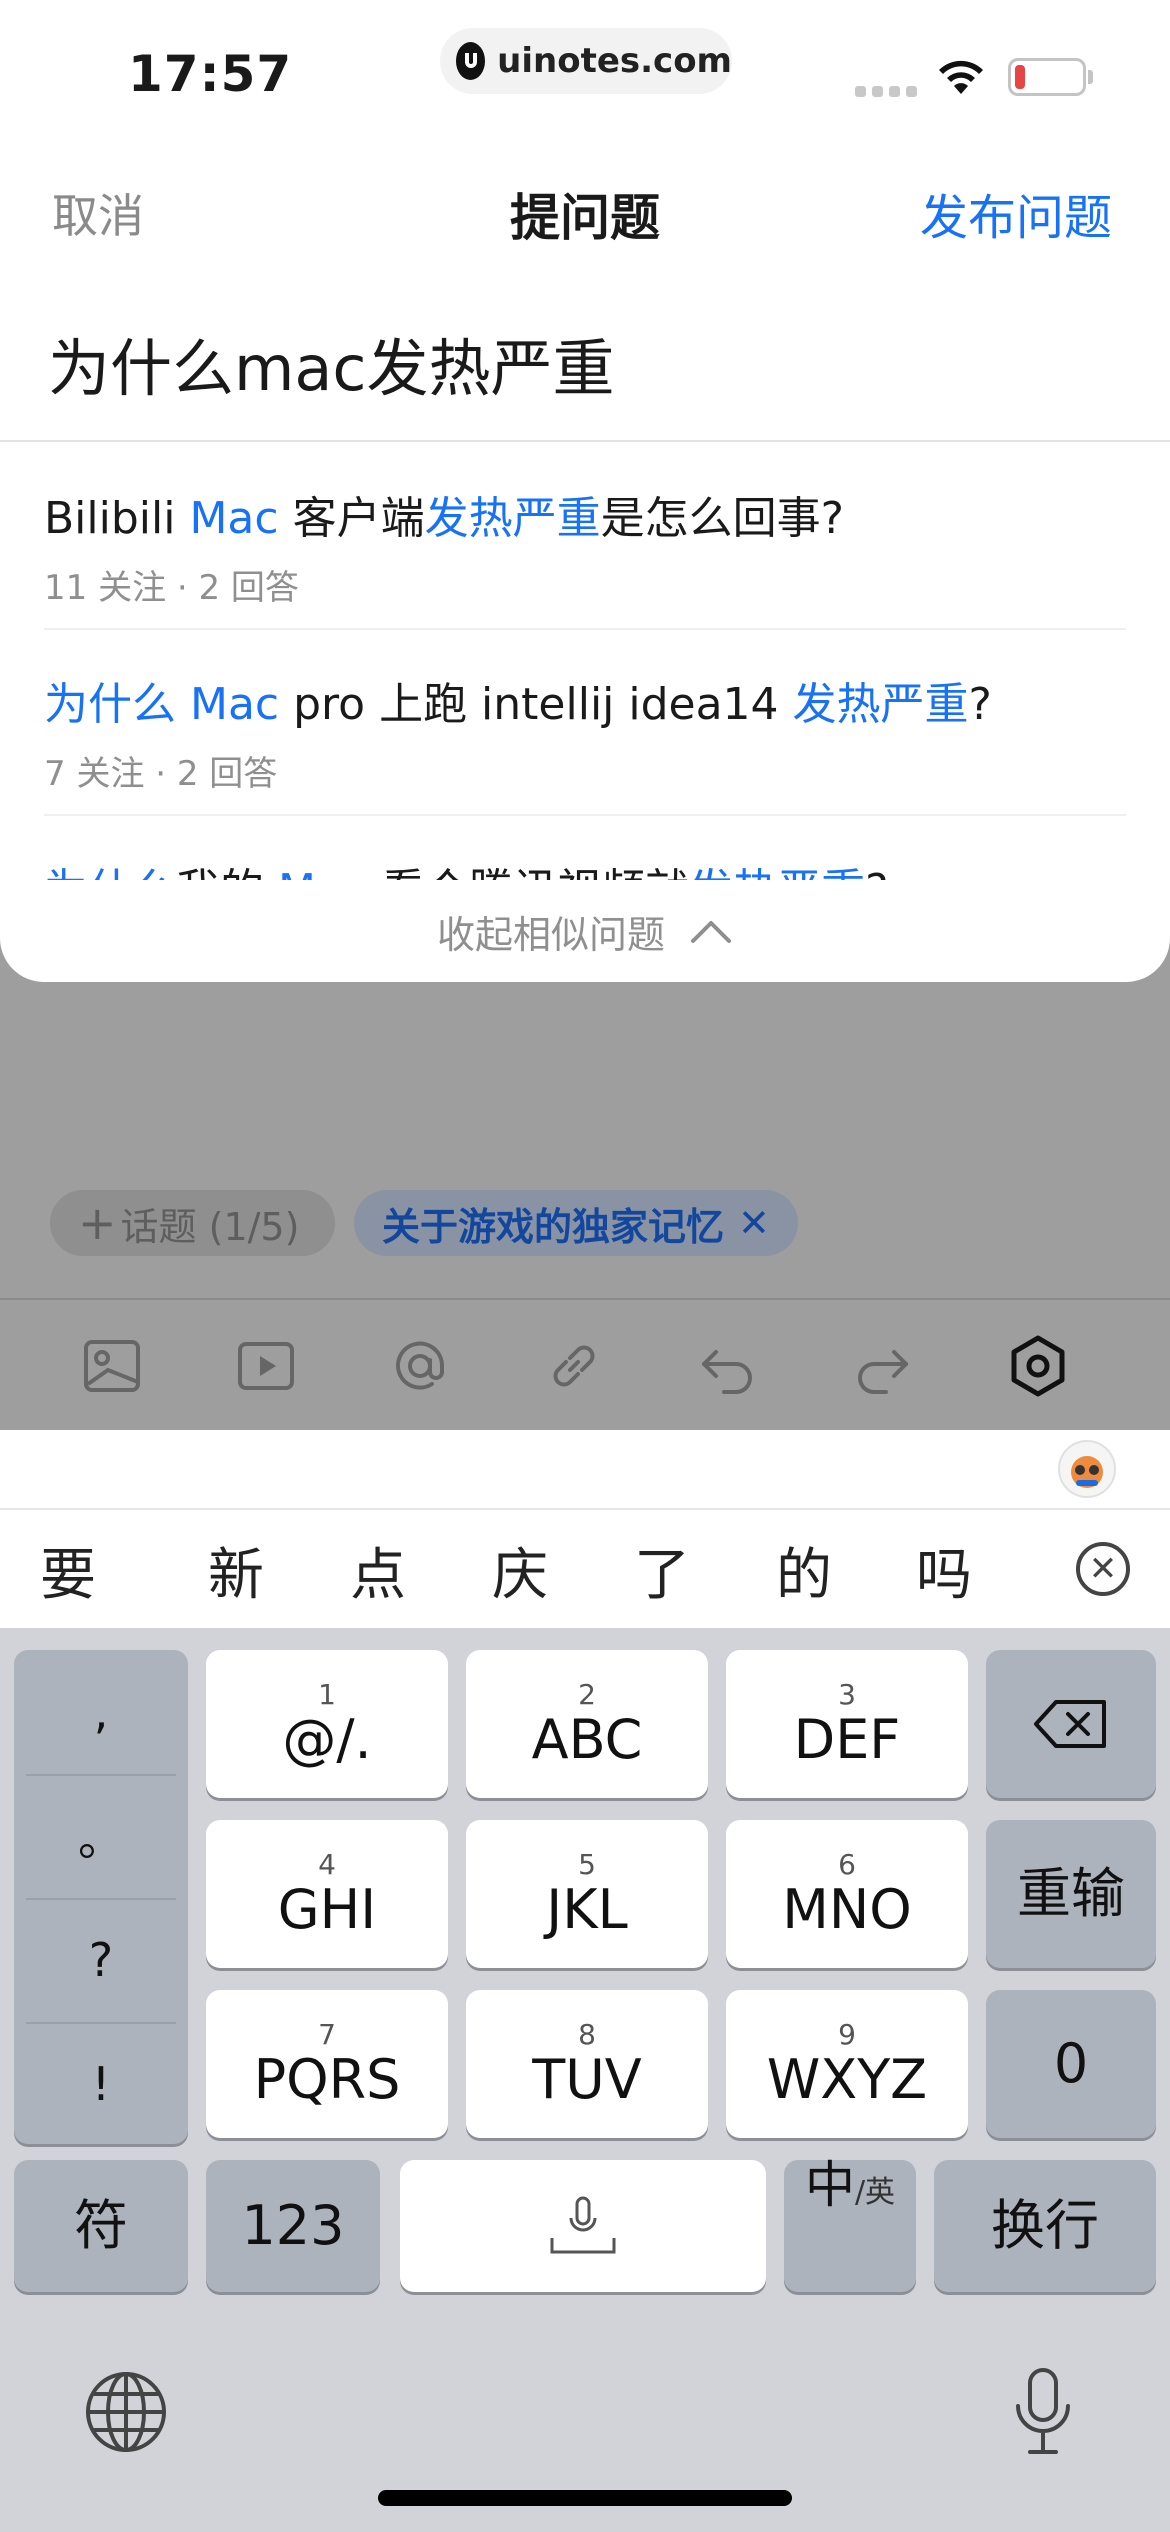 Image resolution: width=1170 pixels, height=2532 pixels. I want to click on key-label: 重输, so click(1071, 1893).